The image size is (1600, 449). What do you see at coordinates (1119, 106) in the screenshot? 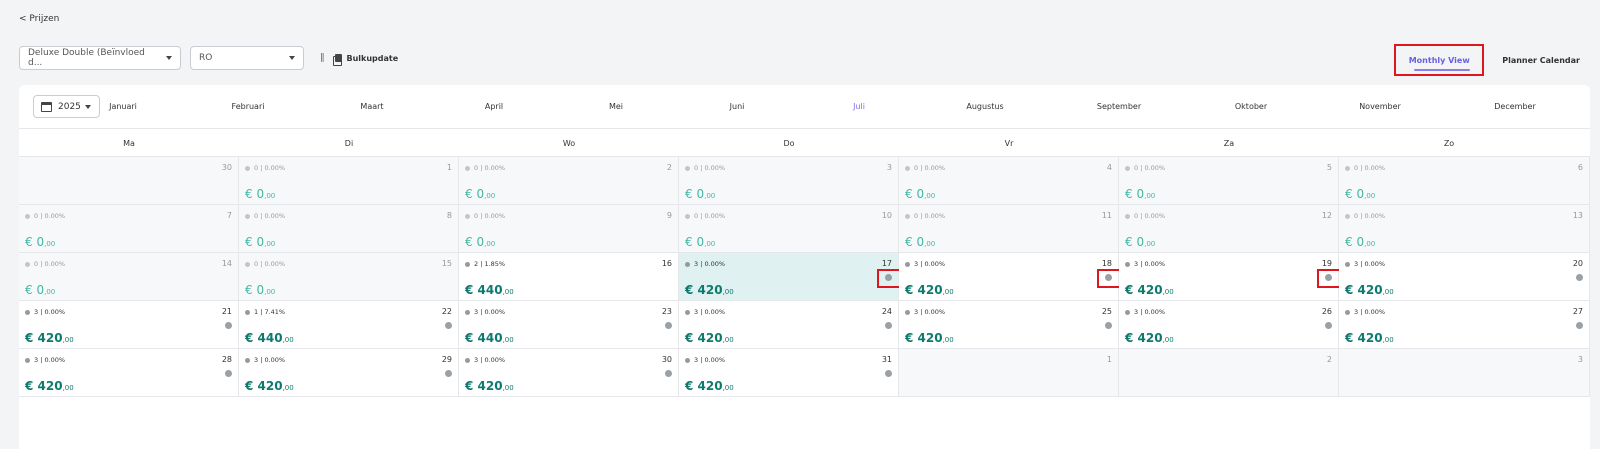
I see `month-september: September` at bounding box center [1119, 106].